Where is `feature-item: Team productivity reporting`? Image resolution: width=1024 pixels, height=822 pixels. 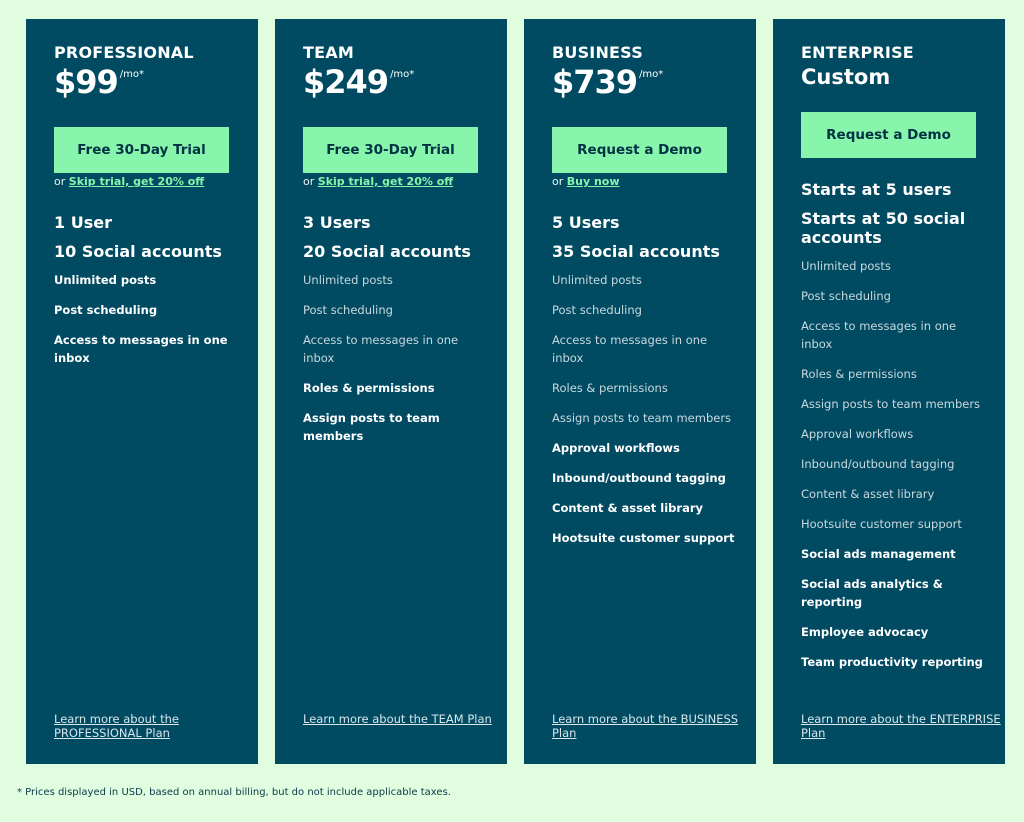 feature-item: Team productivity reporting is located at coordinates (892, 662).